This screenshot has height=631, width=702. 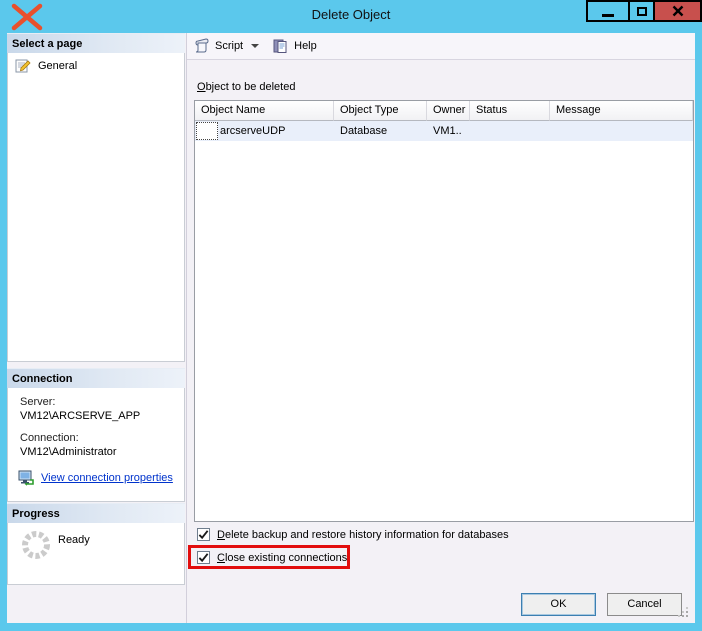 What do you see at coordinates (68, 452) in the screenshot?
I see `connection-value: VM12\Administrator` at bounding box center [68, 452].